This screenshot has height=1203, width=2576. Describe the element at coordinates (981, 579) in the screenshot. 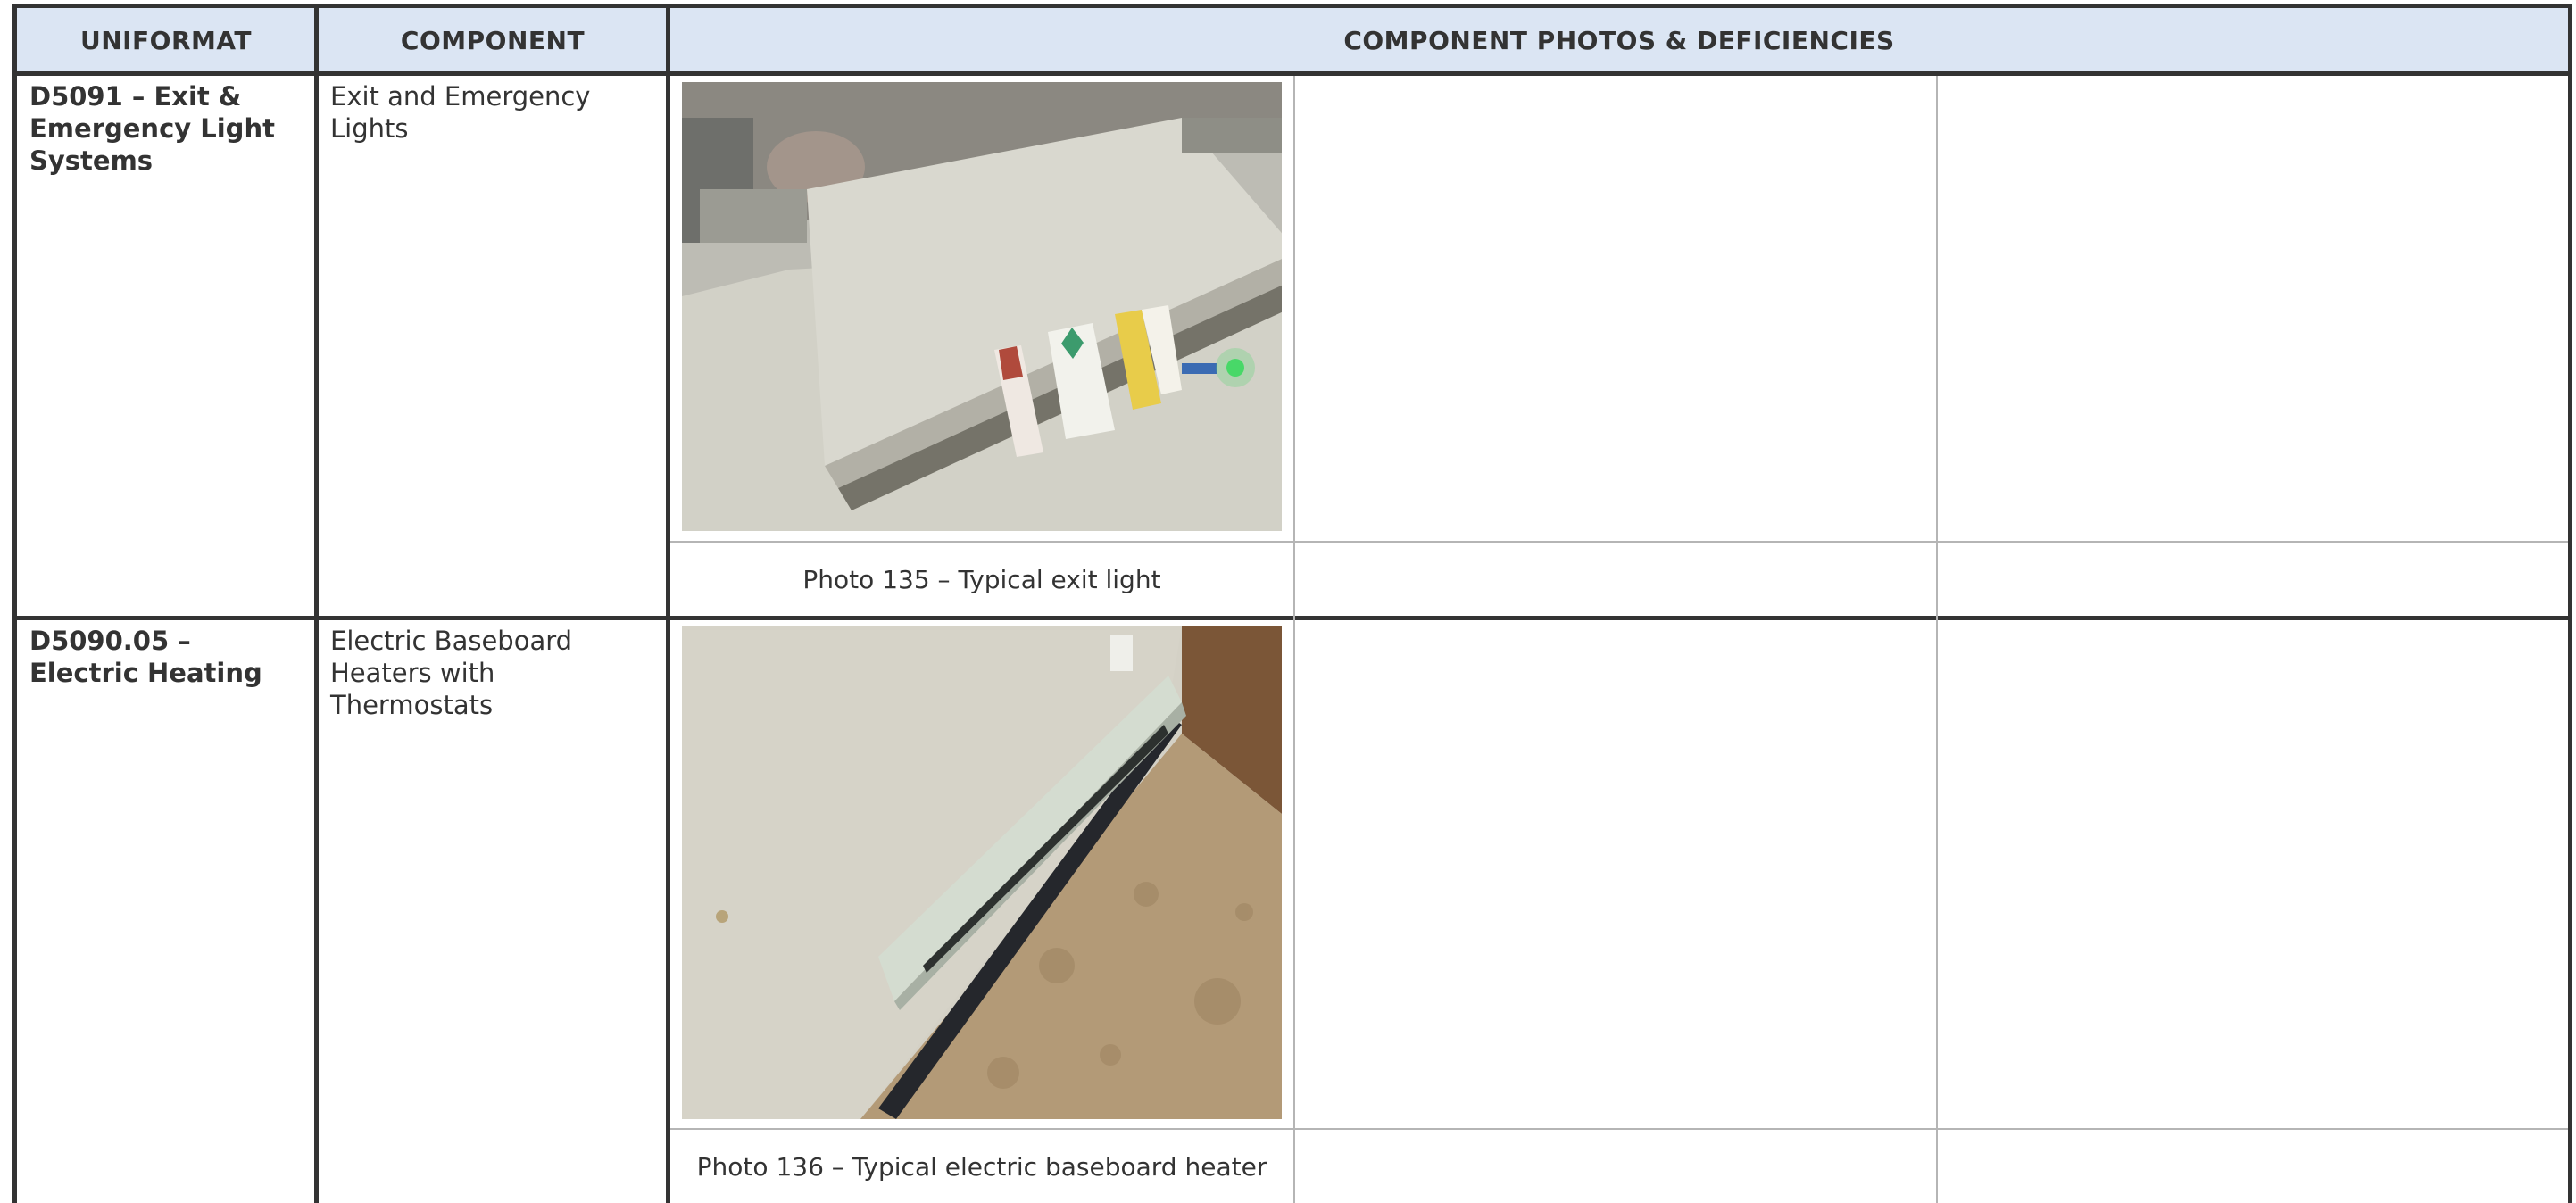

I see `row1-photo-caption: Photo 135 – Typical exit light` at that location.